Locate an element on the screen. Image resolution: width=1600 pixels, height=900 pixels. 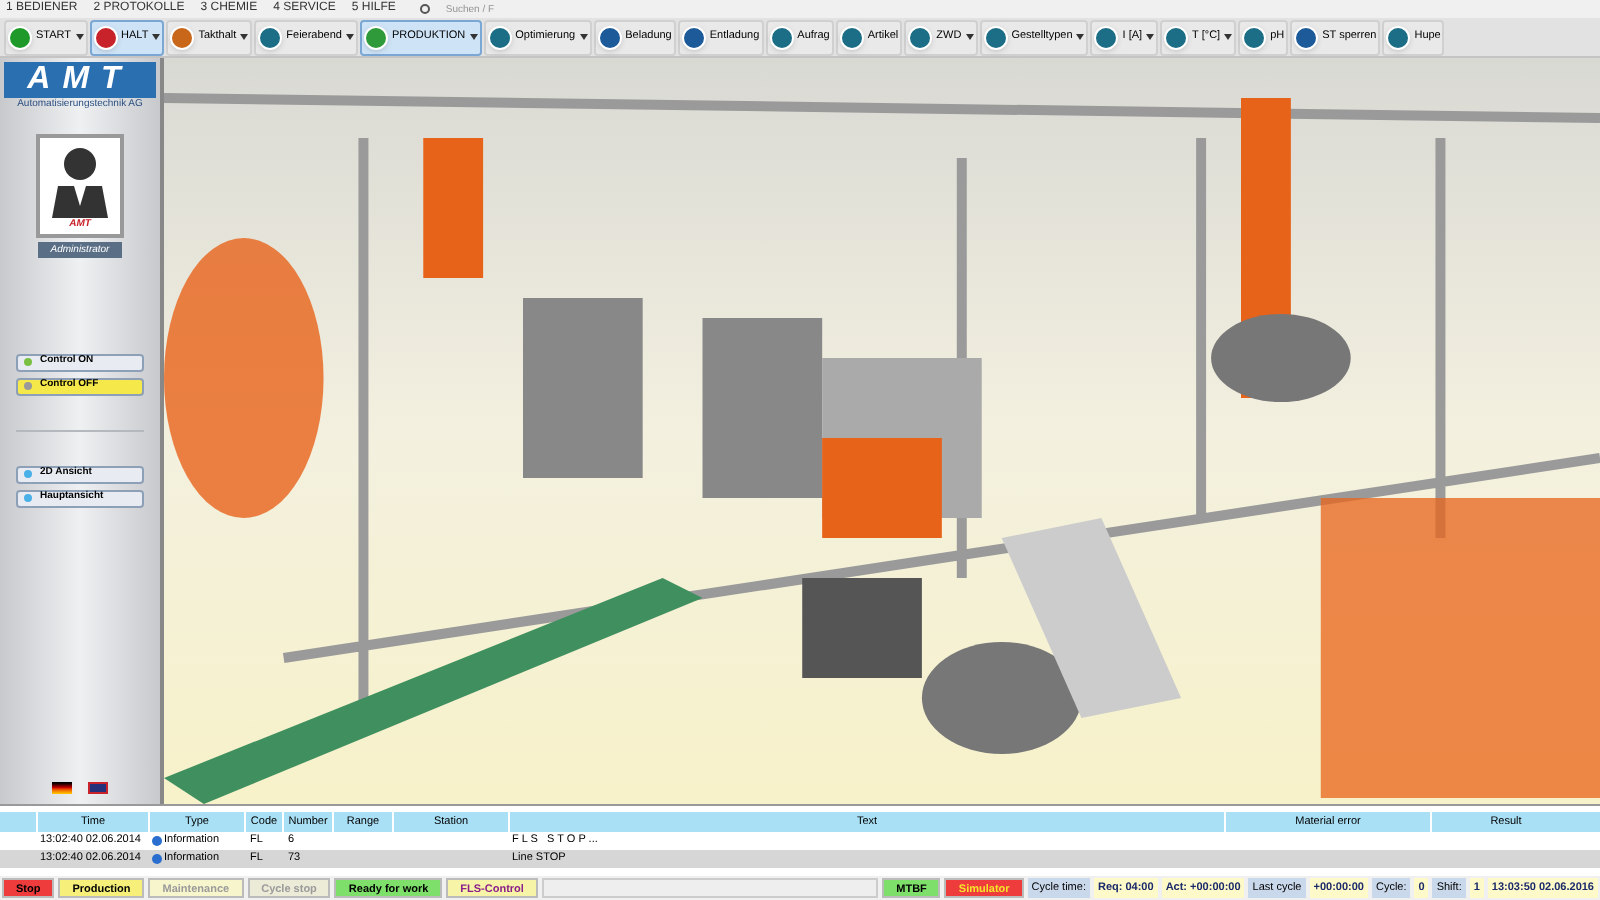
german-flag-icon is located at coordinates (62, 788).